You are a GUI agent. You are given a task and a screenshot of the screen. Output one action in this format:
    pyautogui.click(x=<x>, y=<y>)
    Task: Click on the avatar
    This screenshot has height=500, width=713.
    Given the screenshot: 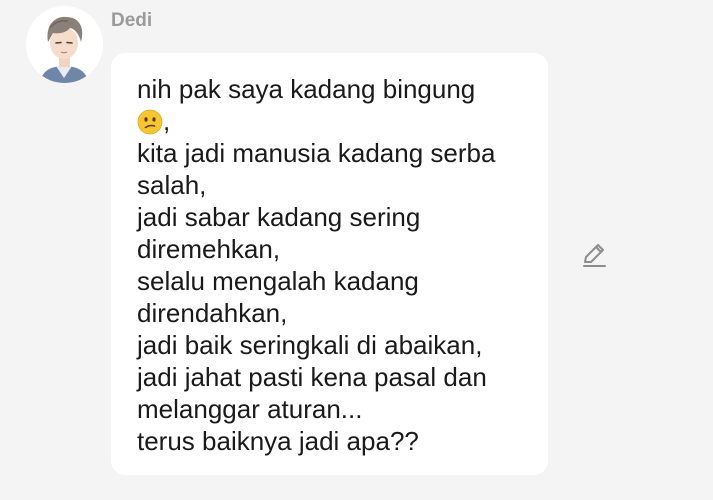 What is the action you would take?
    pyautogui.click(x=64, y=44)
    